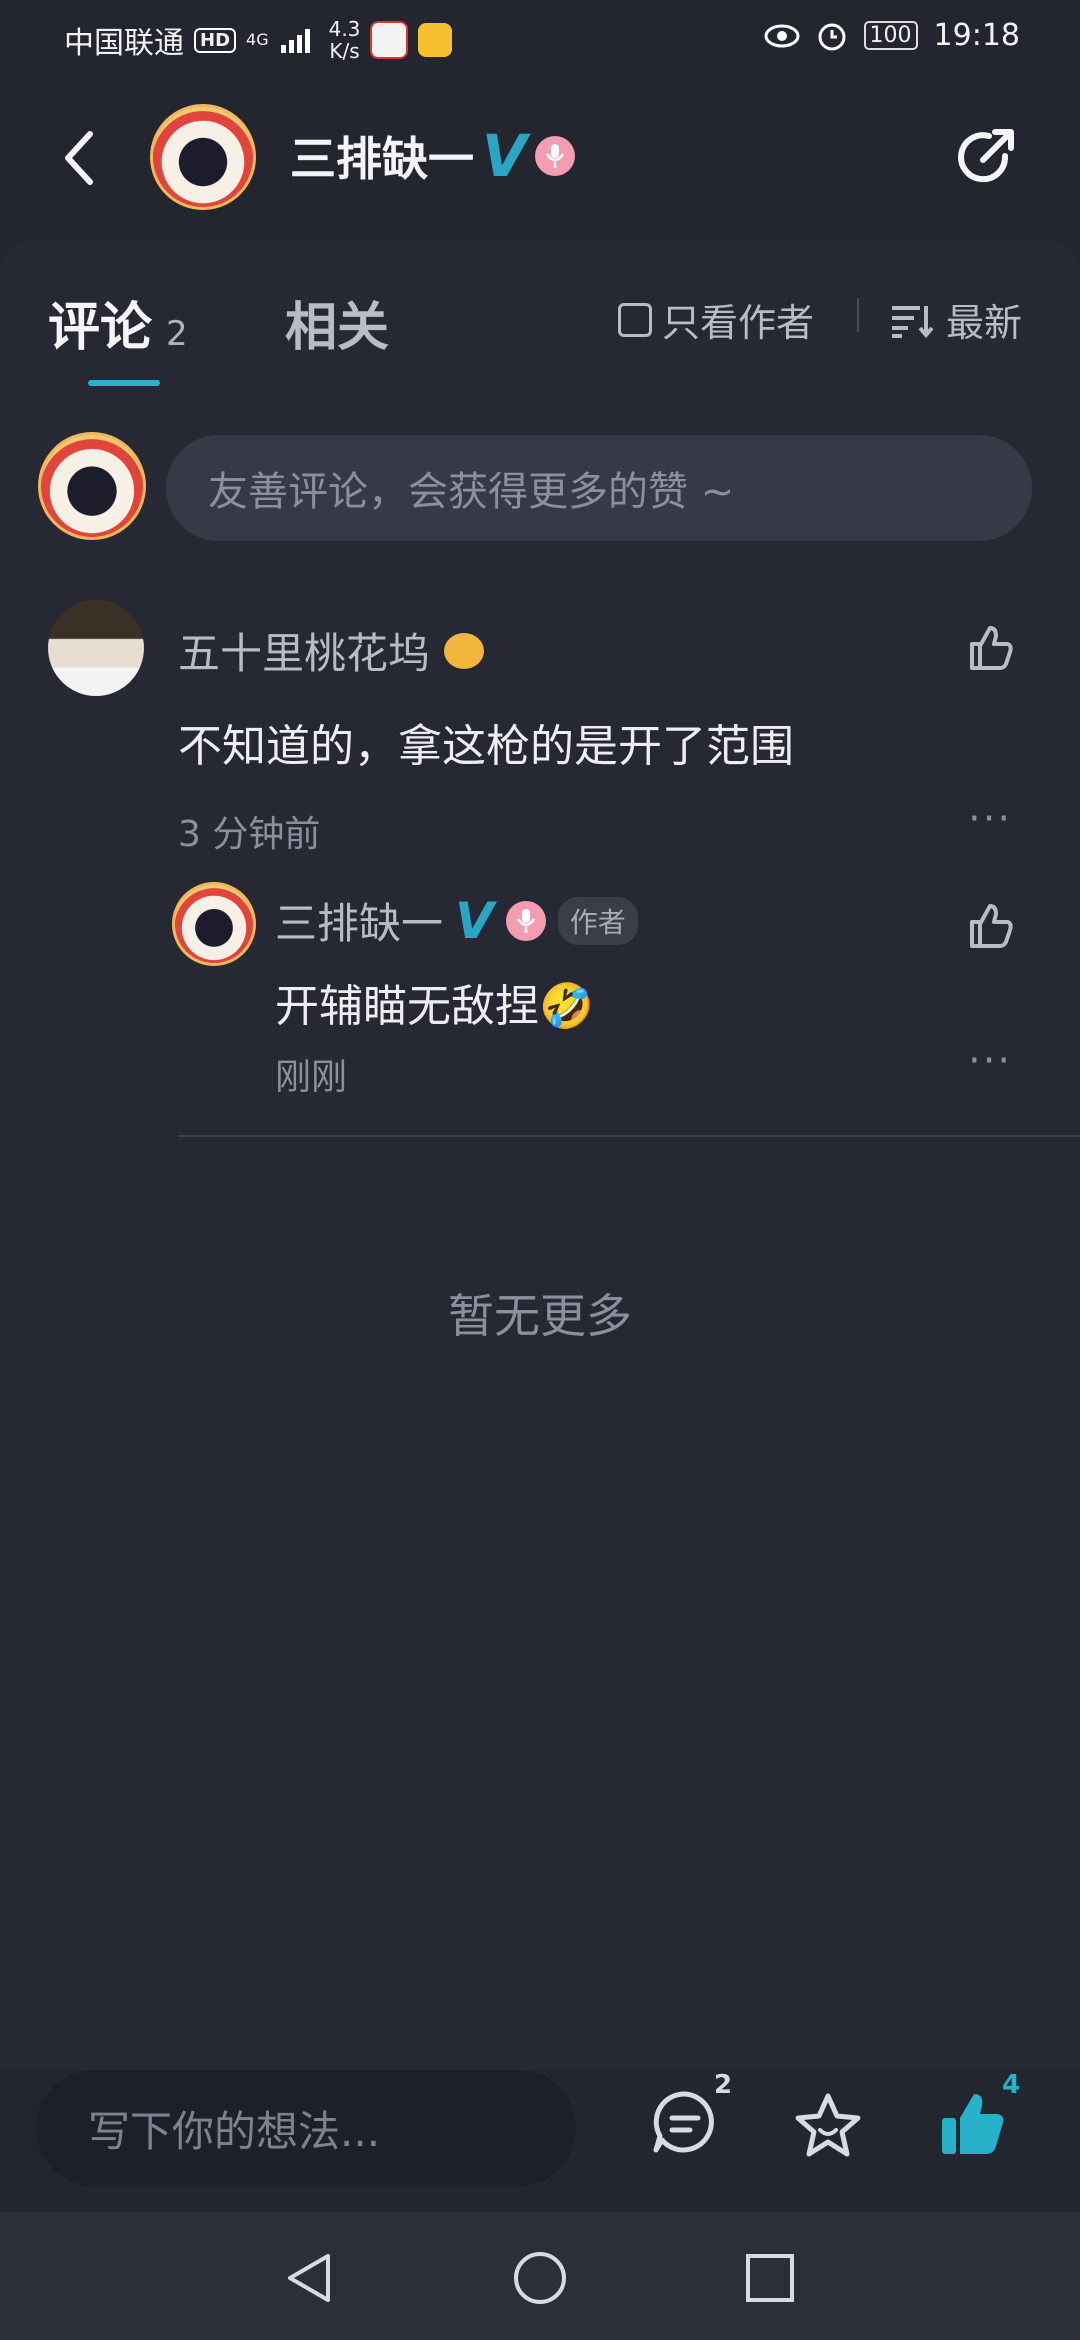  Describe the element at coordinates (407, 1006) in the screenshot. I see `reply-text: 开辅瞄无敌捏` at that location.